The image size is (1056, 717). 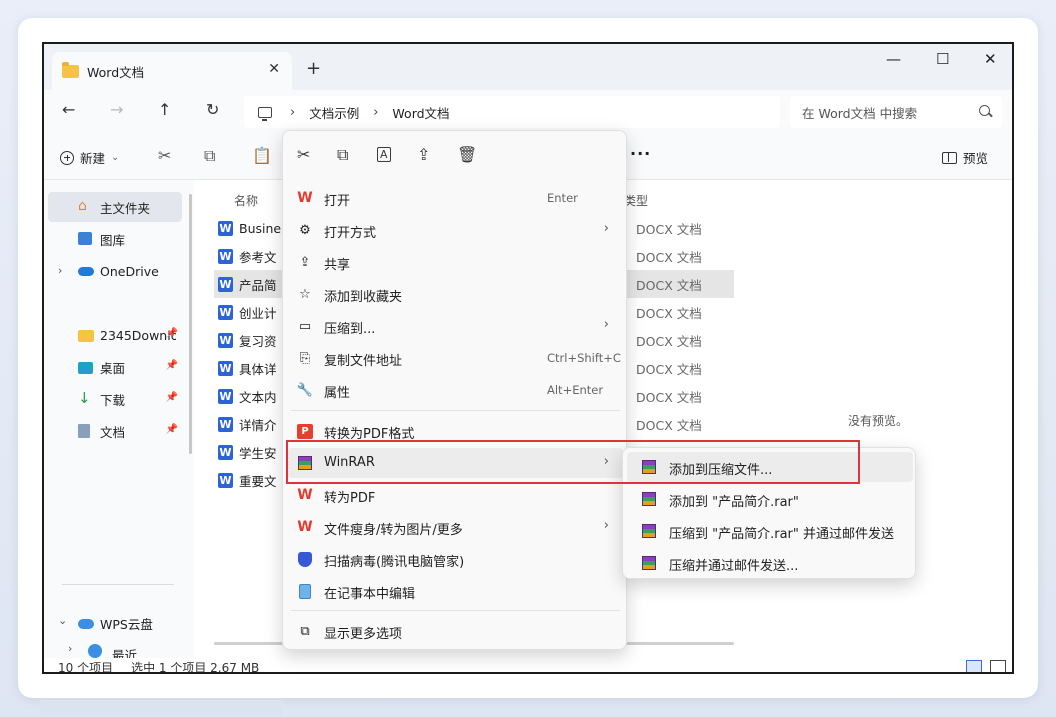 What do you see at coordinates (770, 499) in the screenshot?
I see `submenu-item-add-to-rar: 添加到 "产品简介.rar"` at bounding box center [770, 499].